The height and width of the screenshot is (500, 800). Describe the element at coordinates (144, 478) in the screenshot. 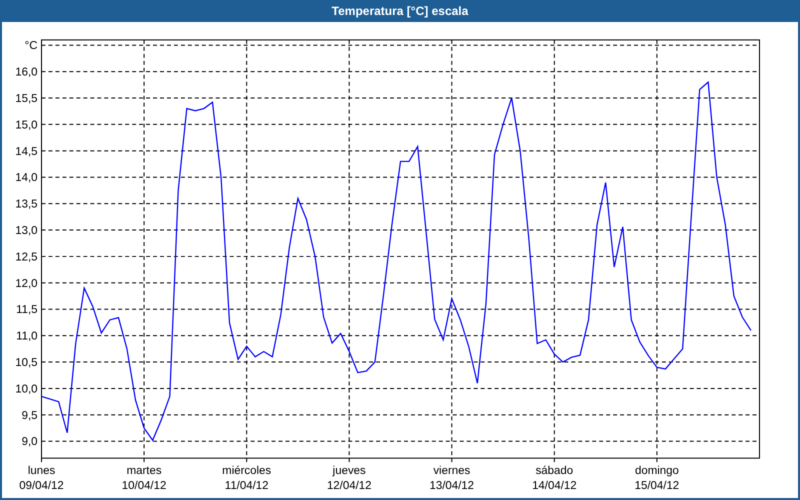

I see `x-tick-label: martes 10/04/12` at that location.